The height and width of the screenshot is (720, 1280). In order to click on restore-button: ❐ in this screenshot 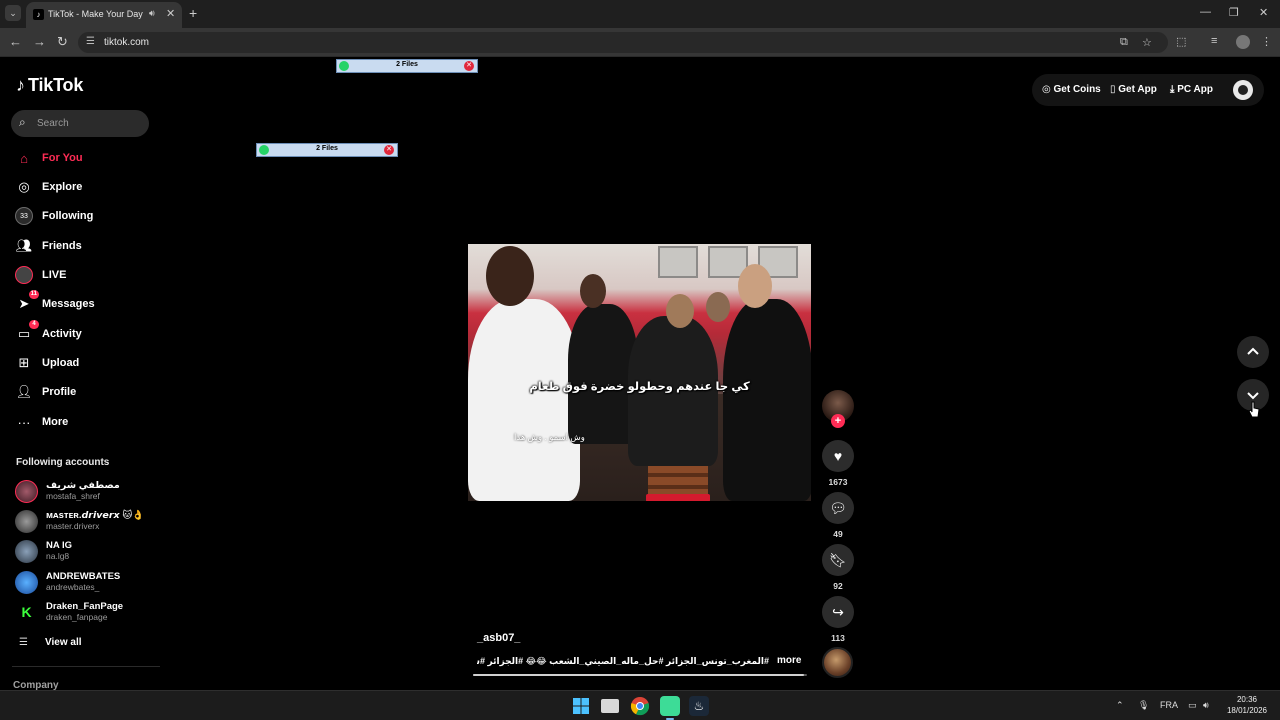, I will do `click(1234, 12)`.